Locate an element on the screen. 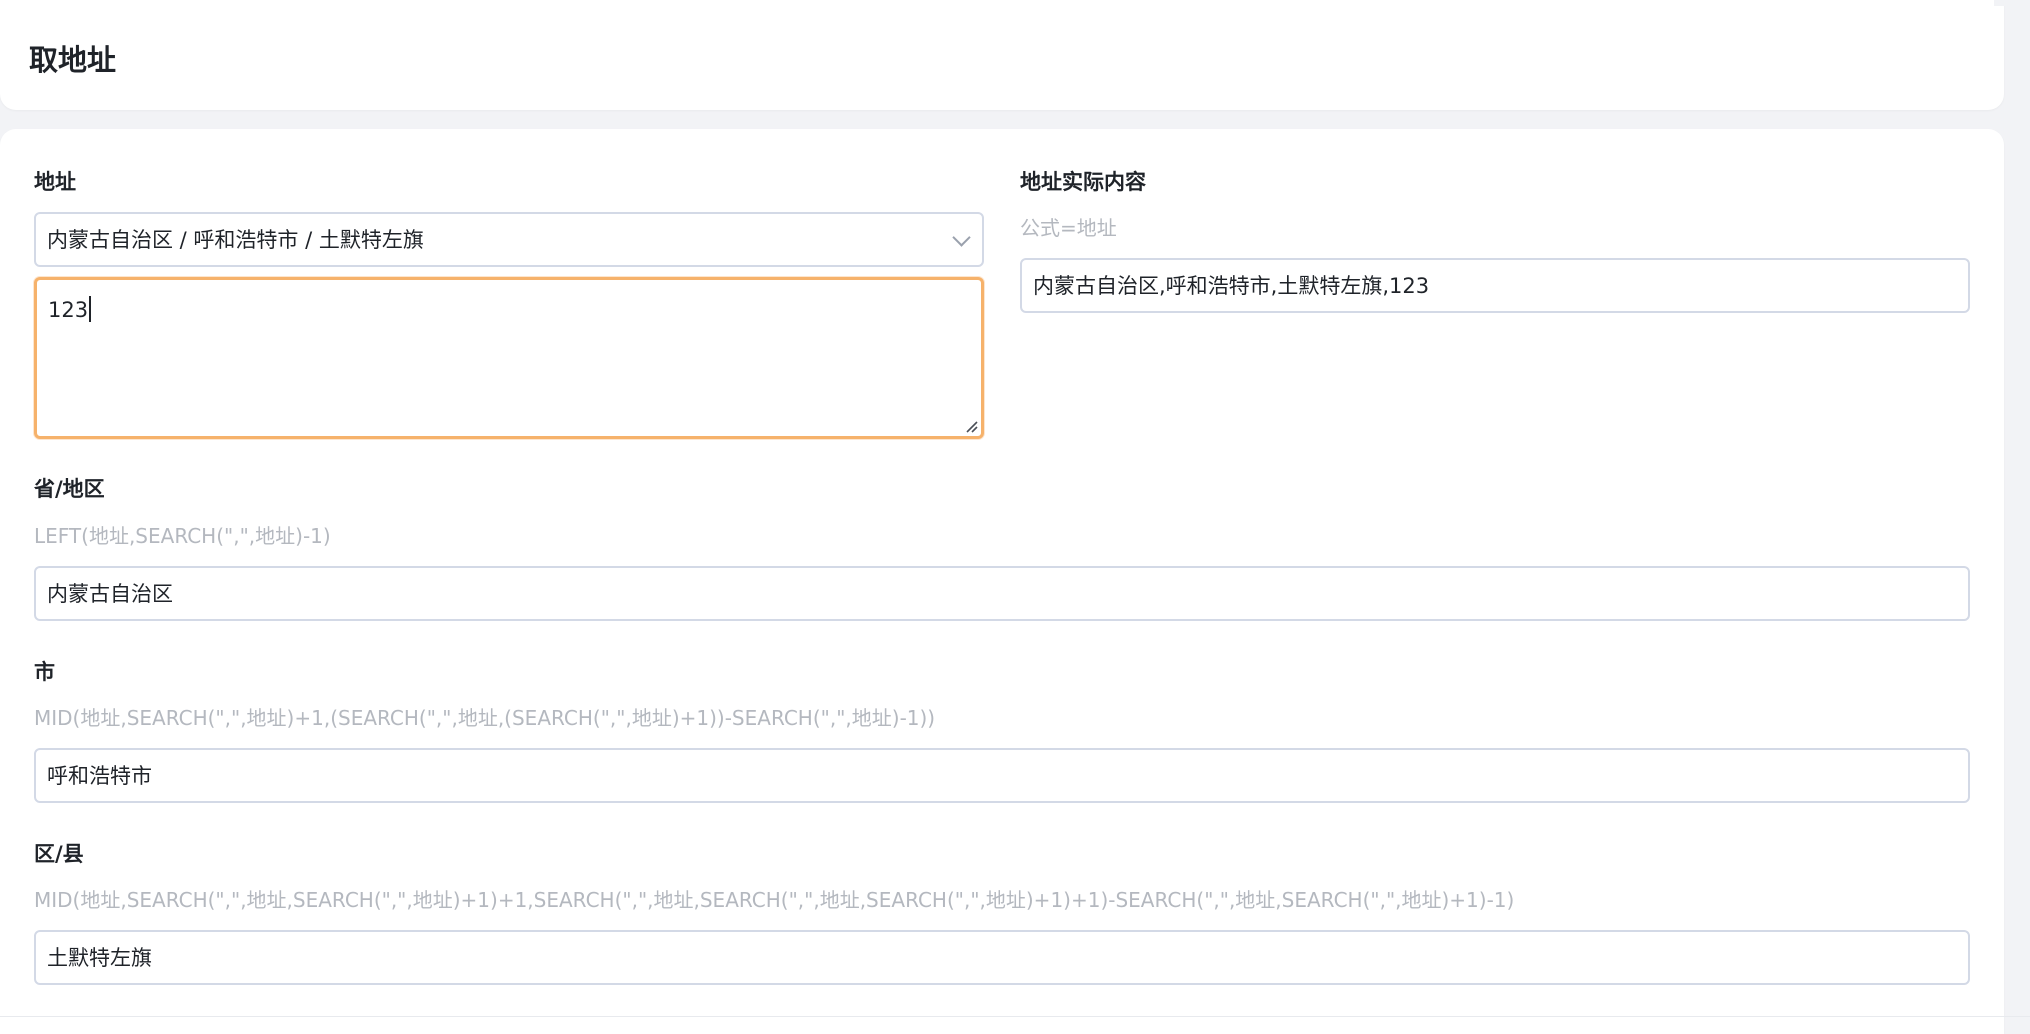  address-region-select: 内蒙古自治区 / 呼和浩特市 / 土默特左旗 is located at coordinates (509, 239).